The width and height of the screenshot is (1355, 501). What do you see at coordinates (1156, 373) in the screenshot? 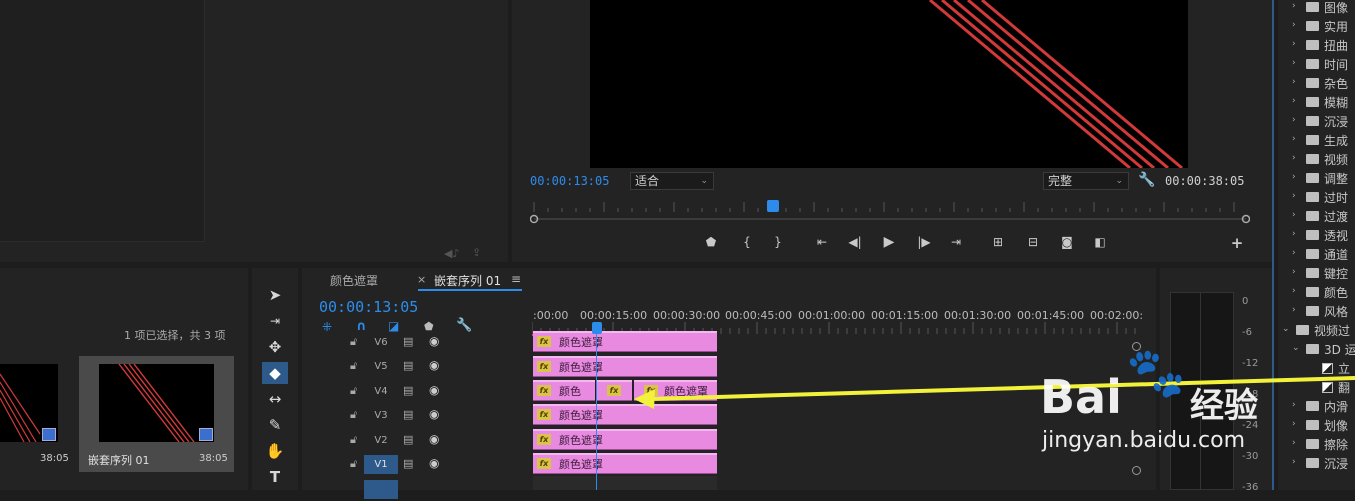
I see `paw-logo-icon: 🐾` at bounding box center [1156, 373].